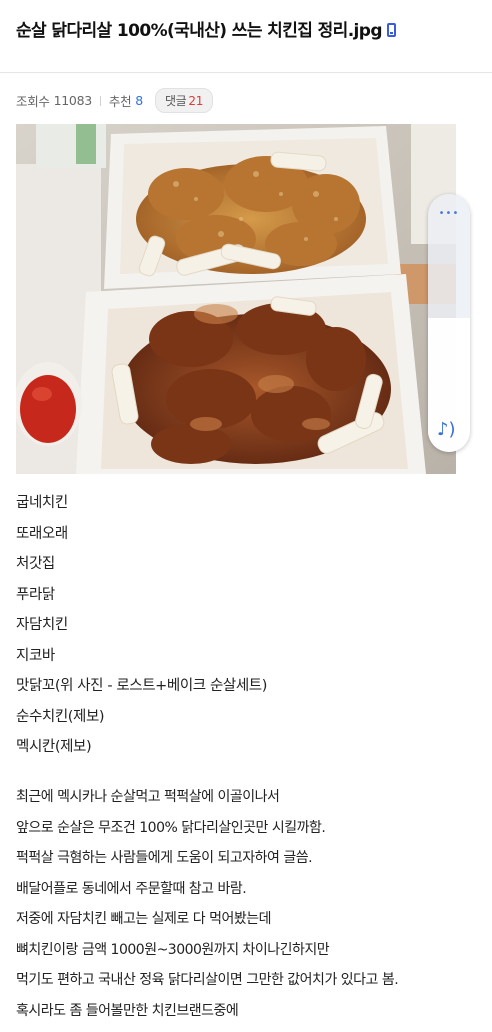 The width and height of the screenshot is (492, 1032). What do you see at coordinates (148, 797) in the screenshot?
I see `body-line: 최근에 멕시카나 순살먹고 퍽퍽살에 이골이나서` at bounding box center [148, 797].